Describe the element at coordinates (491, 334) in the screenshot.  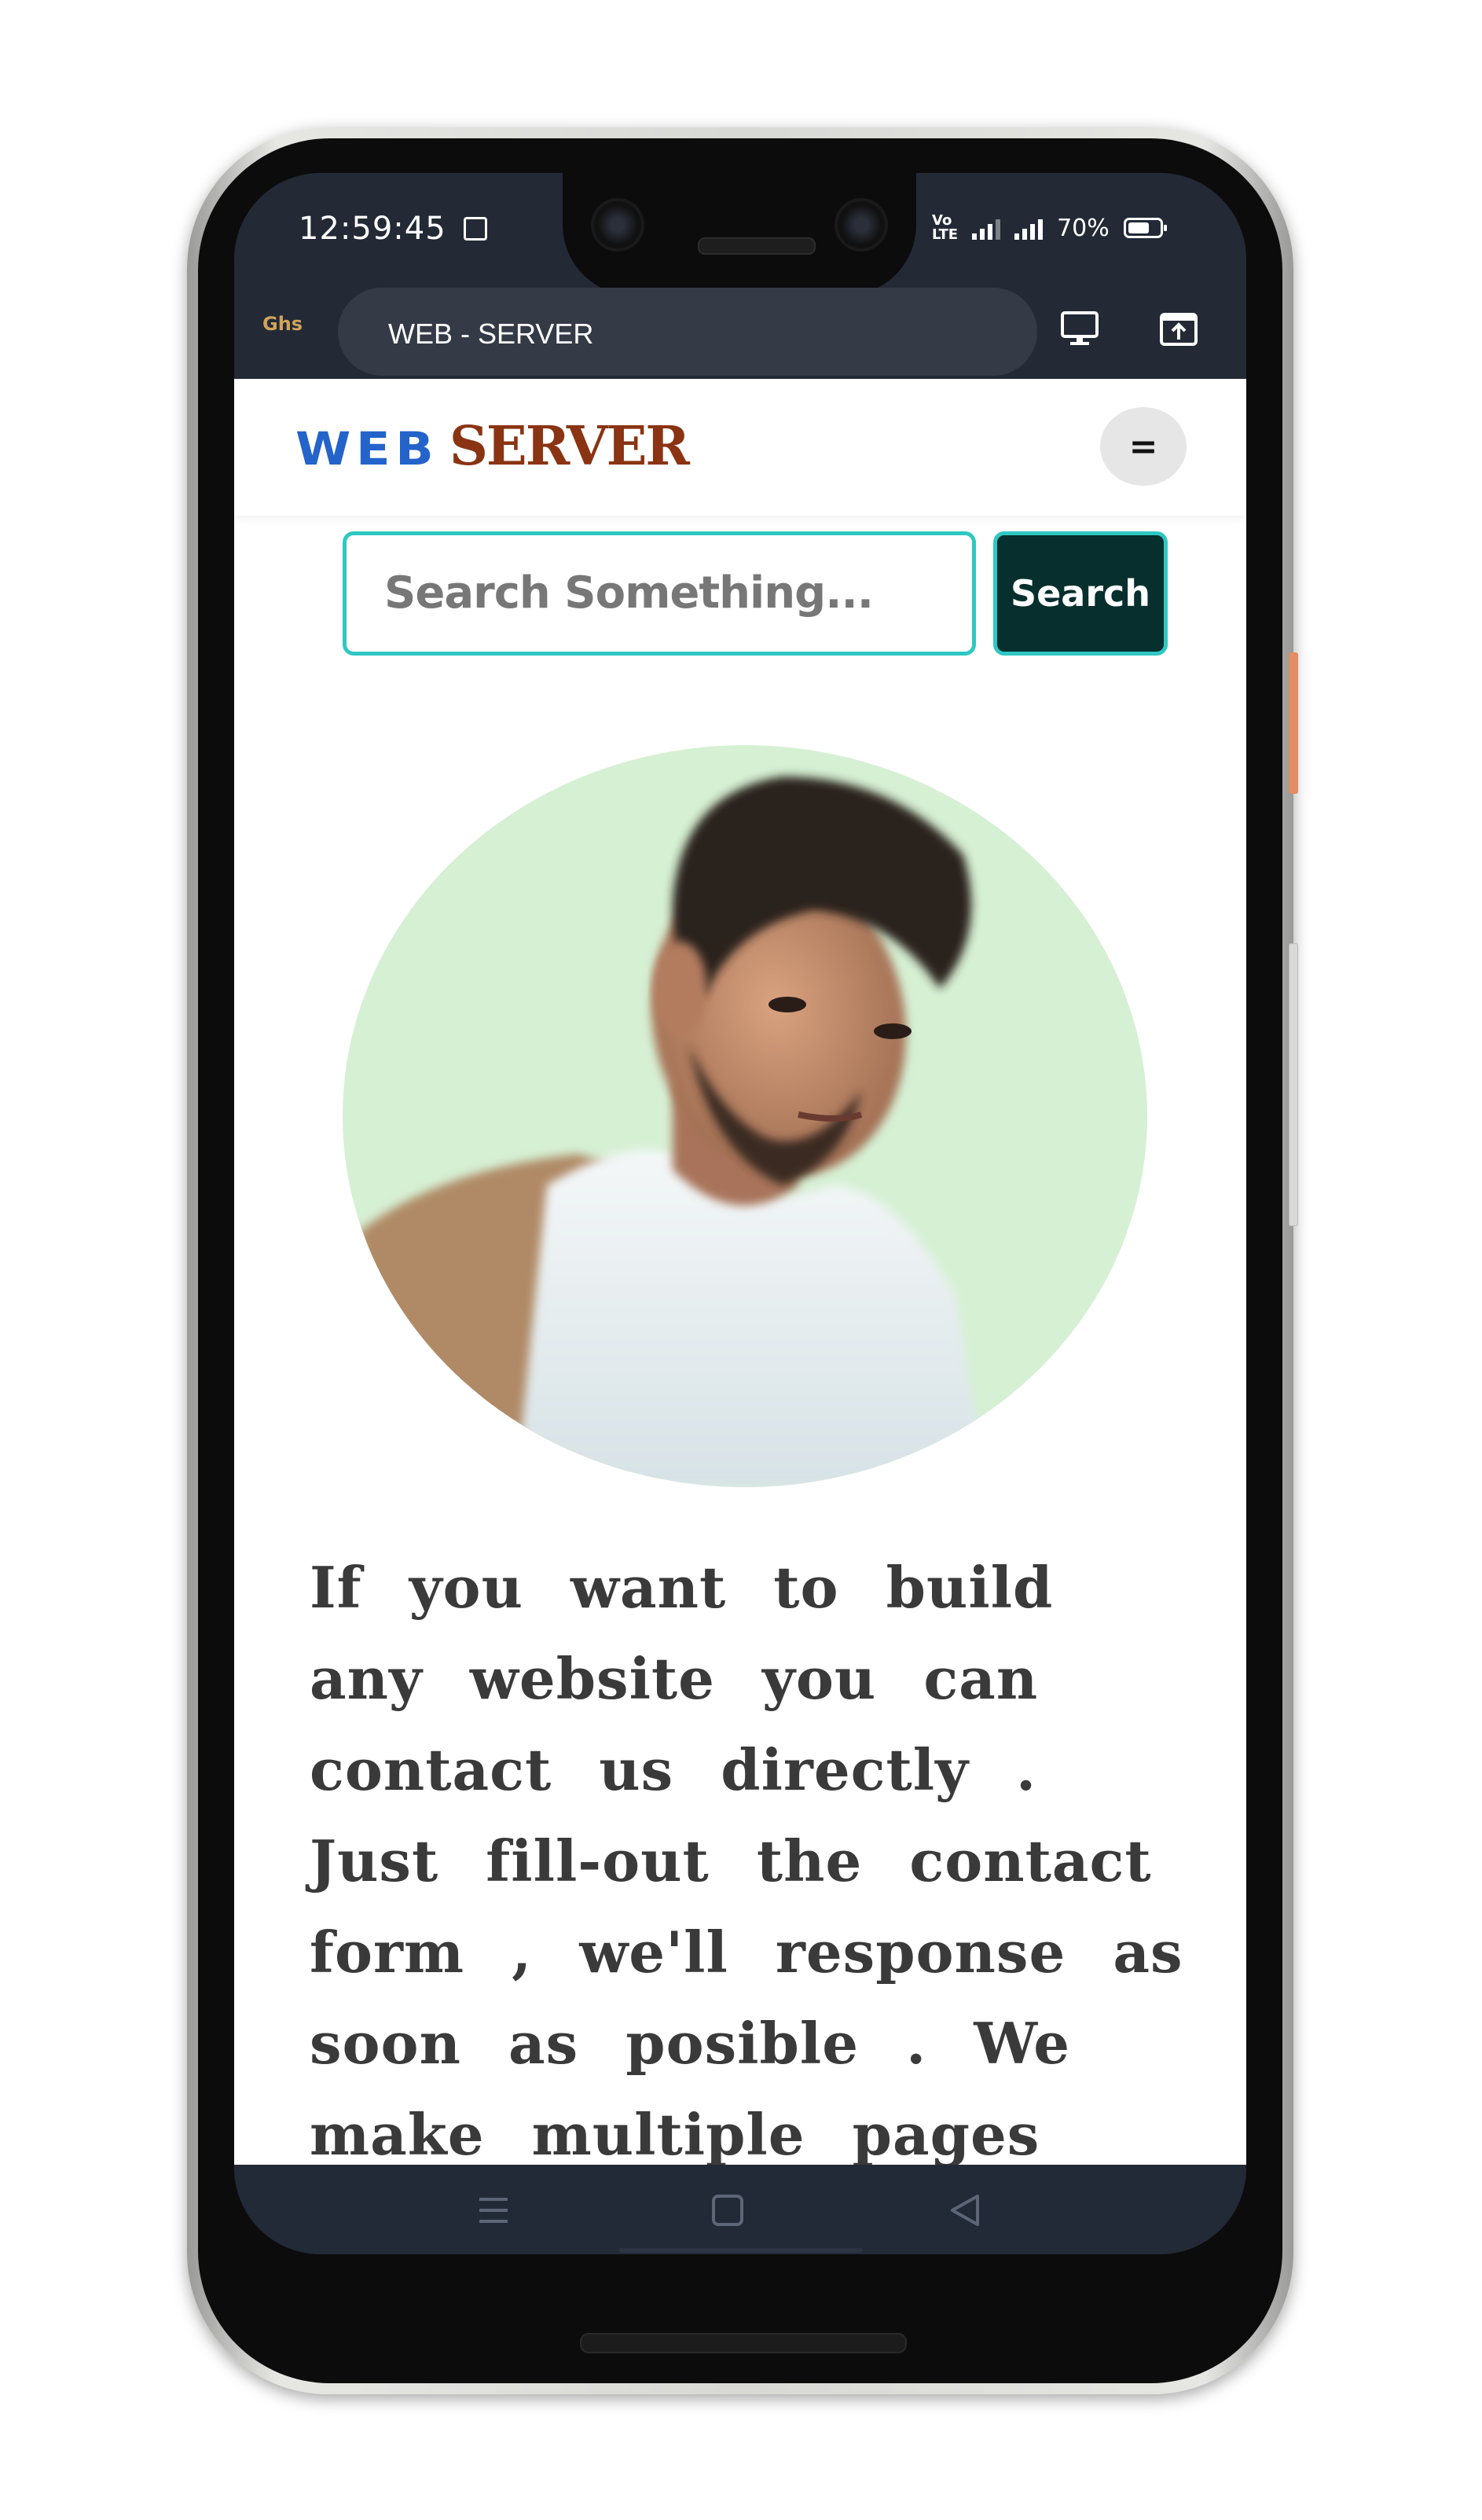
I see `address-text: WEB - SERVER` at that location.